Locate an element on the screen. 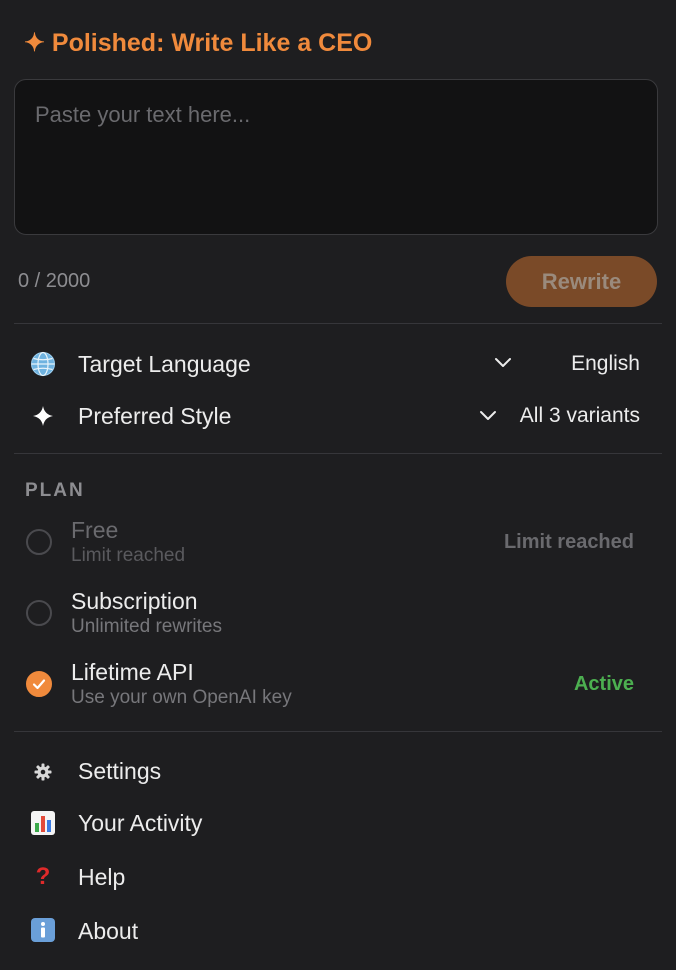  plan-name: Subscription is located at coordinates (134, 601).